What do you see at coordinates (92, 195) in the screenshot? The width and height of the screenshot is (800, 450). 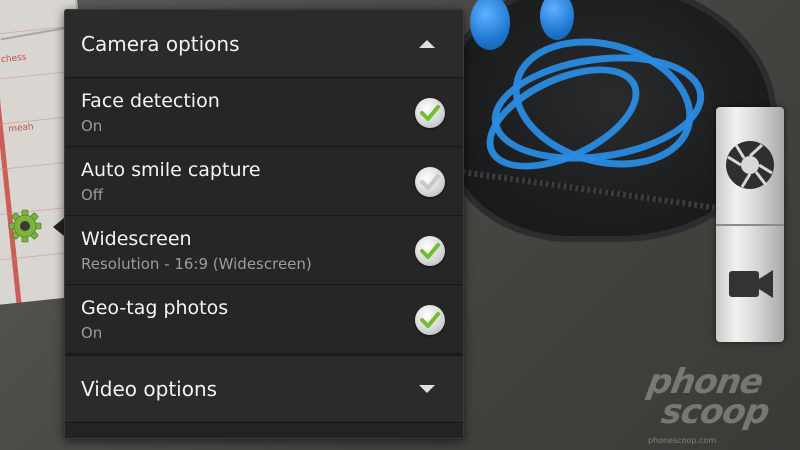 I see `option-value: Off` at bounding box center [92, 195].